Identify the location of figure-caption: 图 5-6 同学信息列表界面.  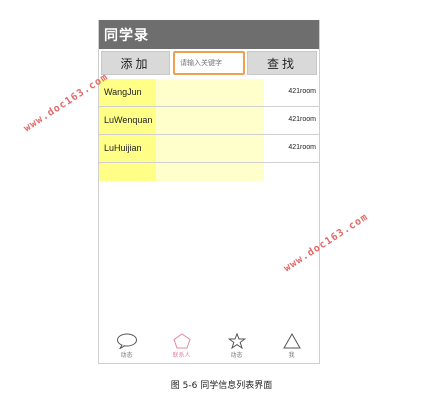
(221, 386).